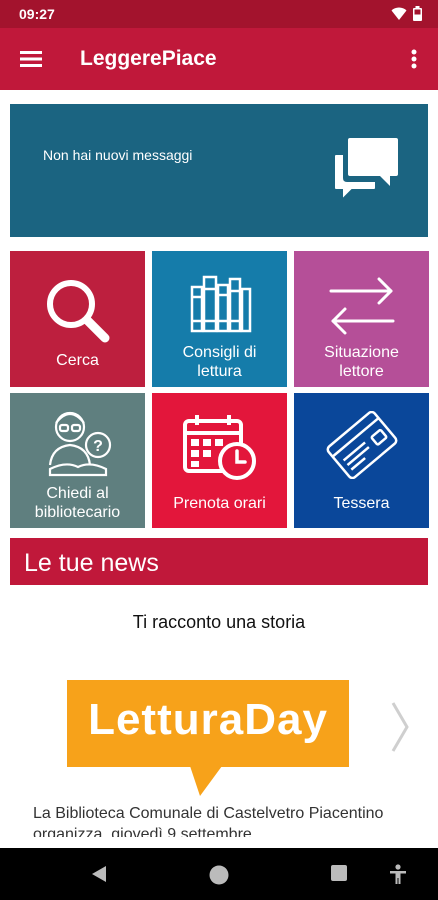  What do you see at coordinates (206, 781) in the screenshot?
I see `banner-speech-tail` at bounding box center [206, 781].